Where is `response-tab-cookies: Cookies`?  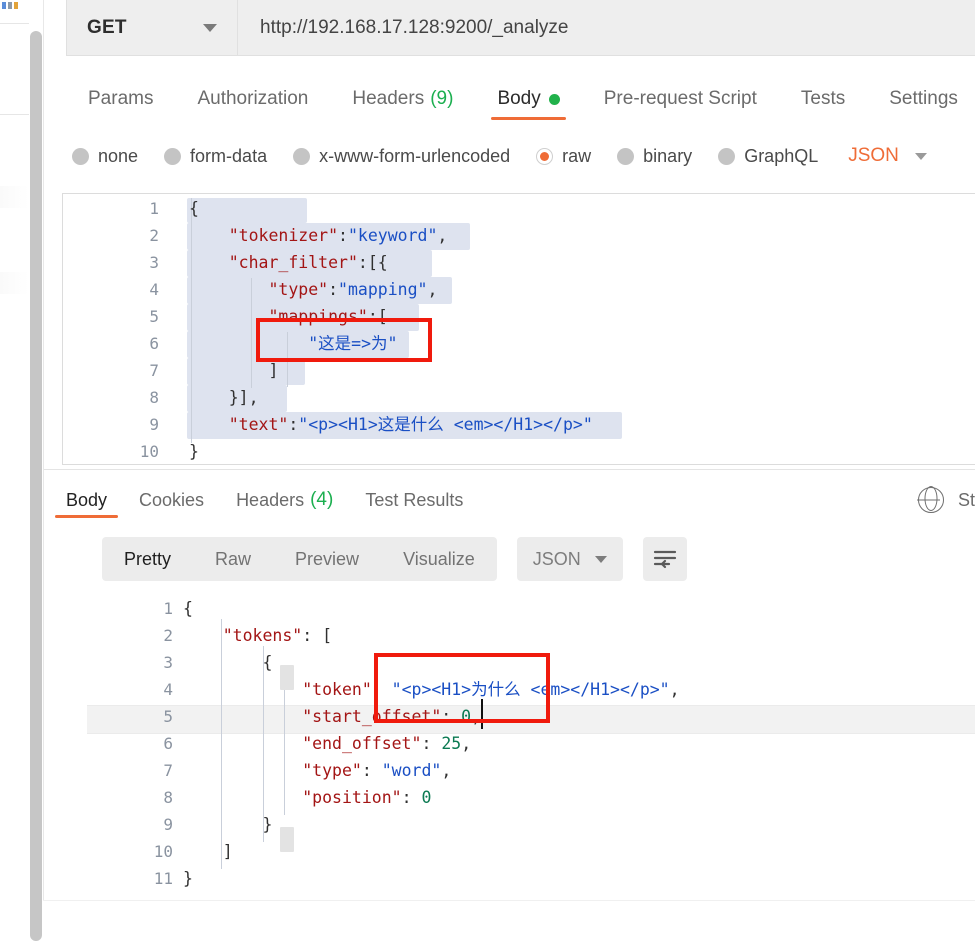
response-tab-cookies: Cookies is located at coordinates (171, 500).